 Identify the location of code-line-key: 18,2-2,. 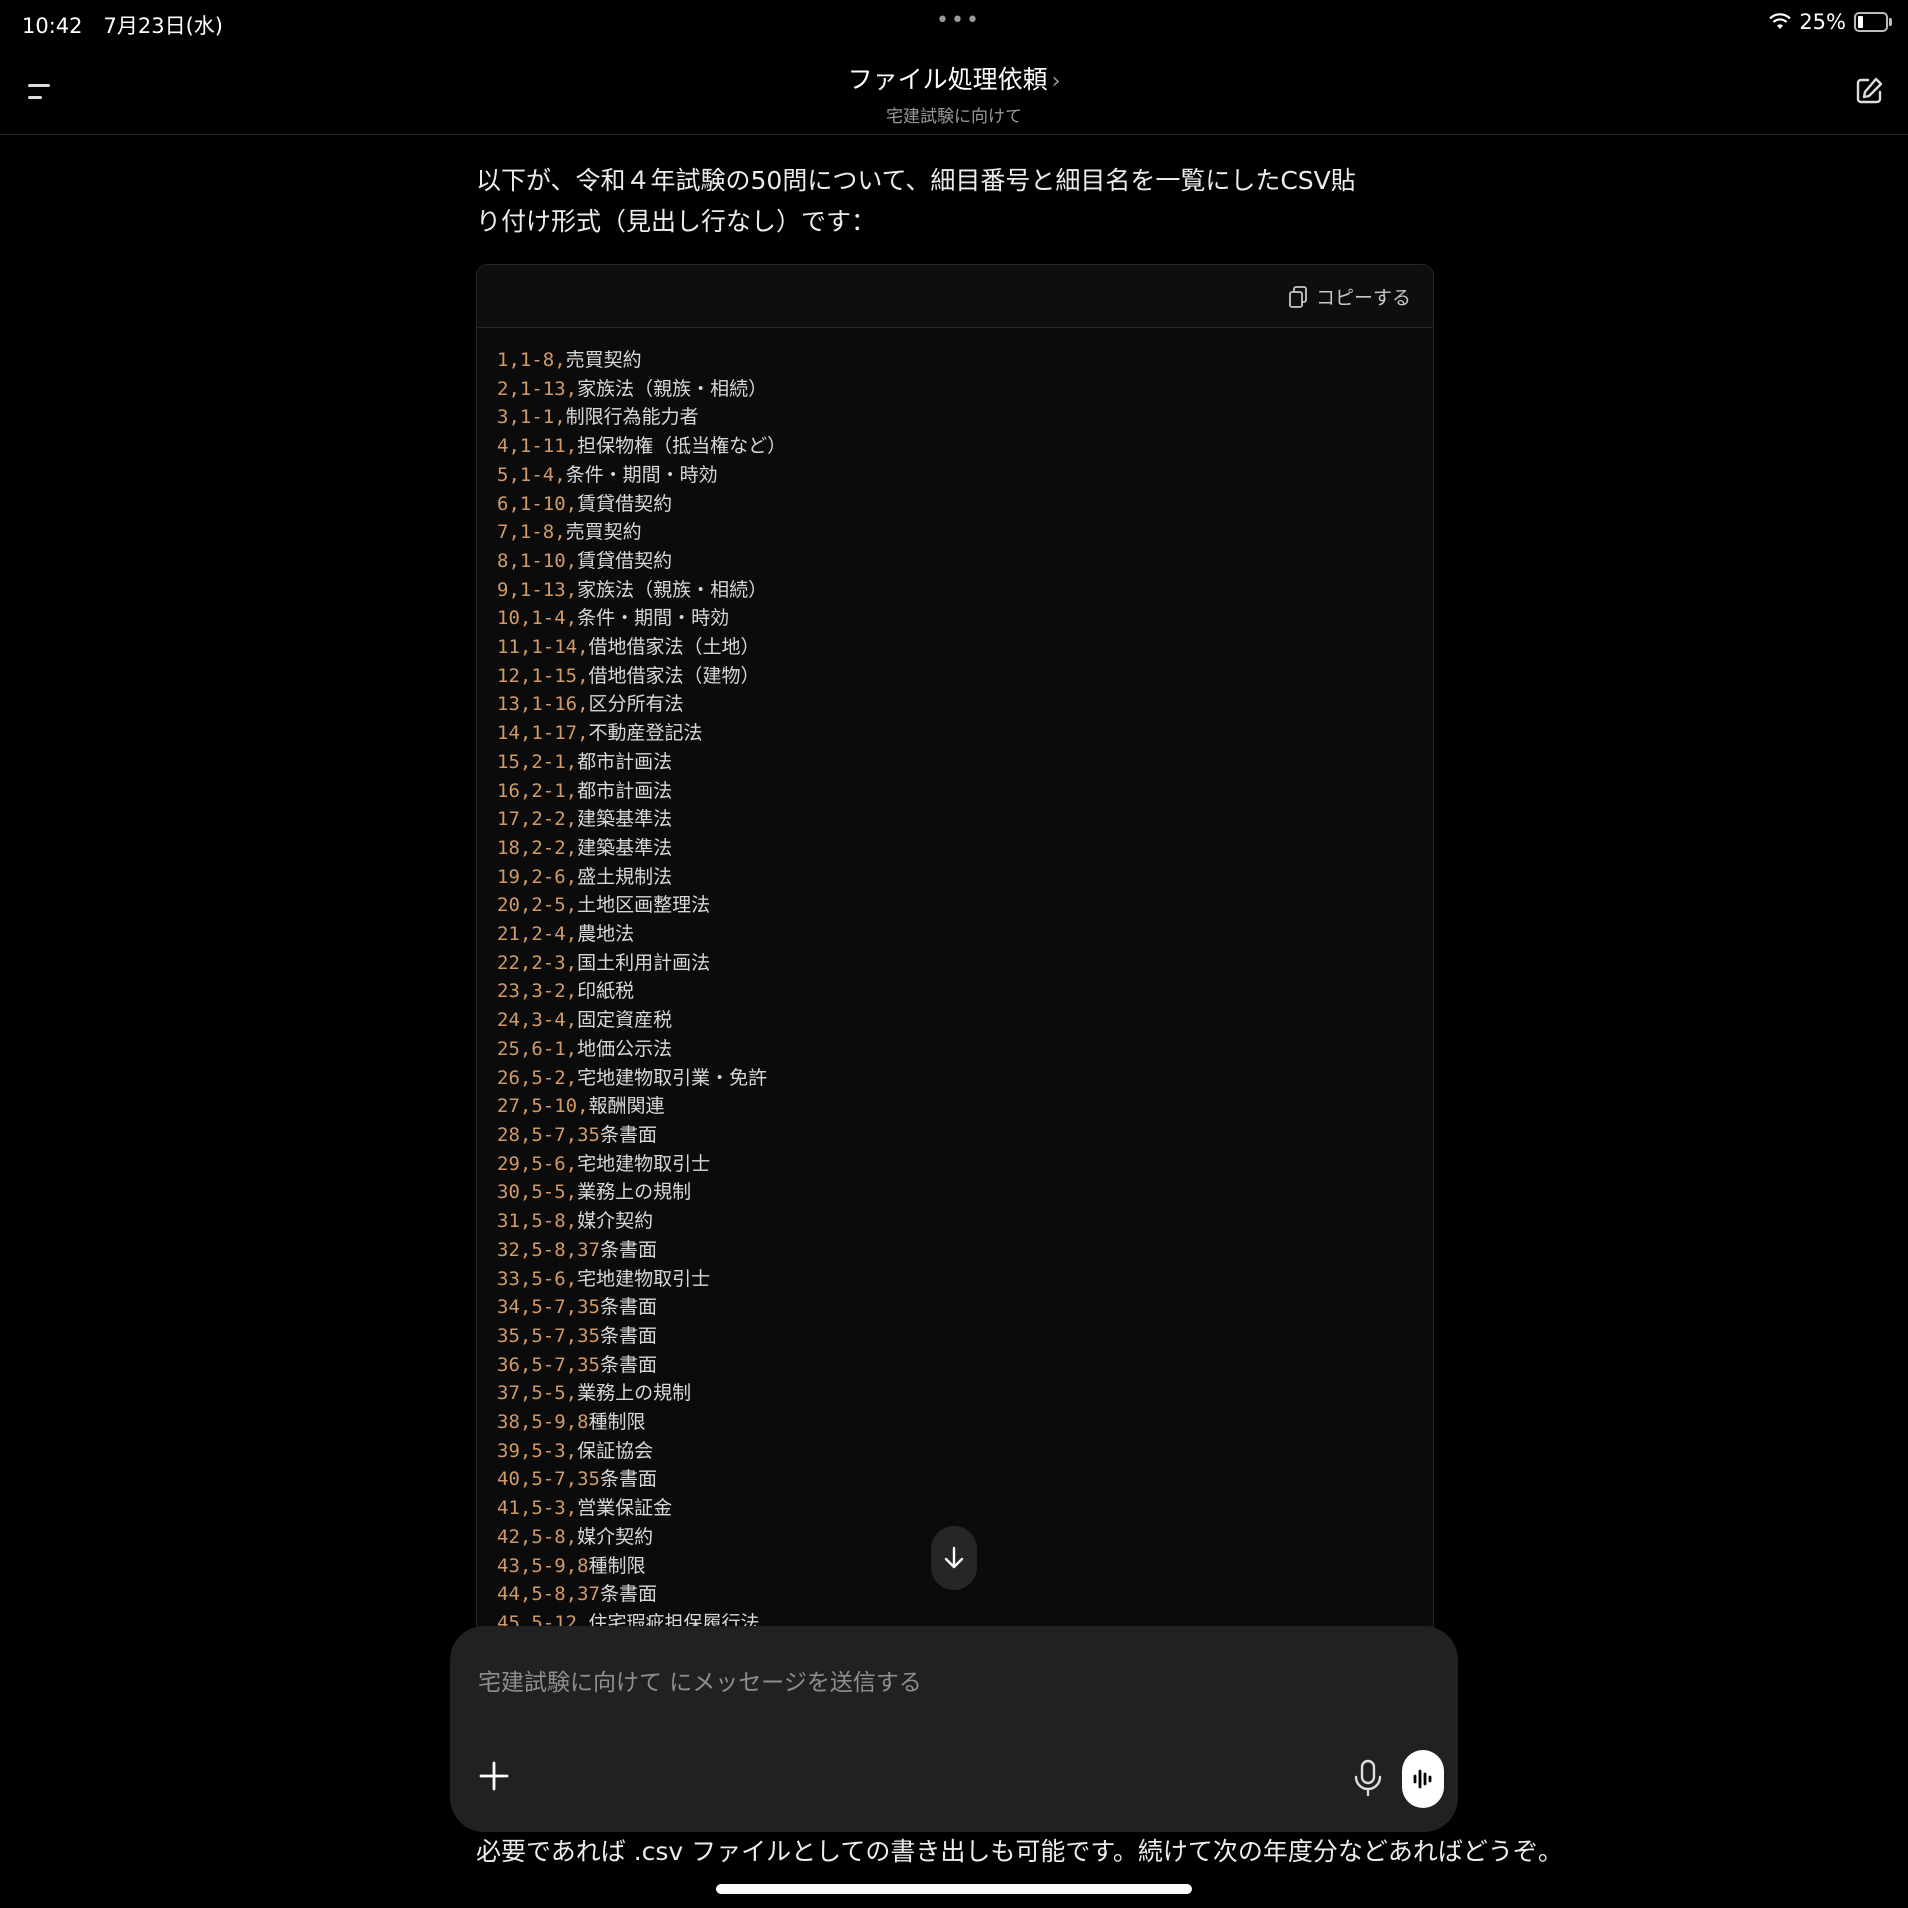
(537, 847).